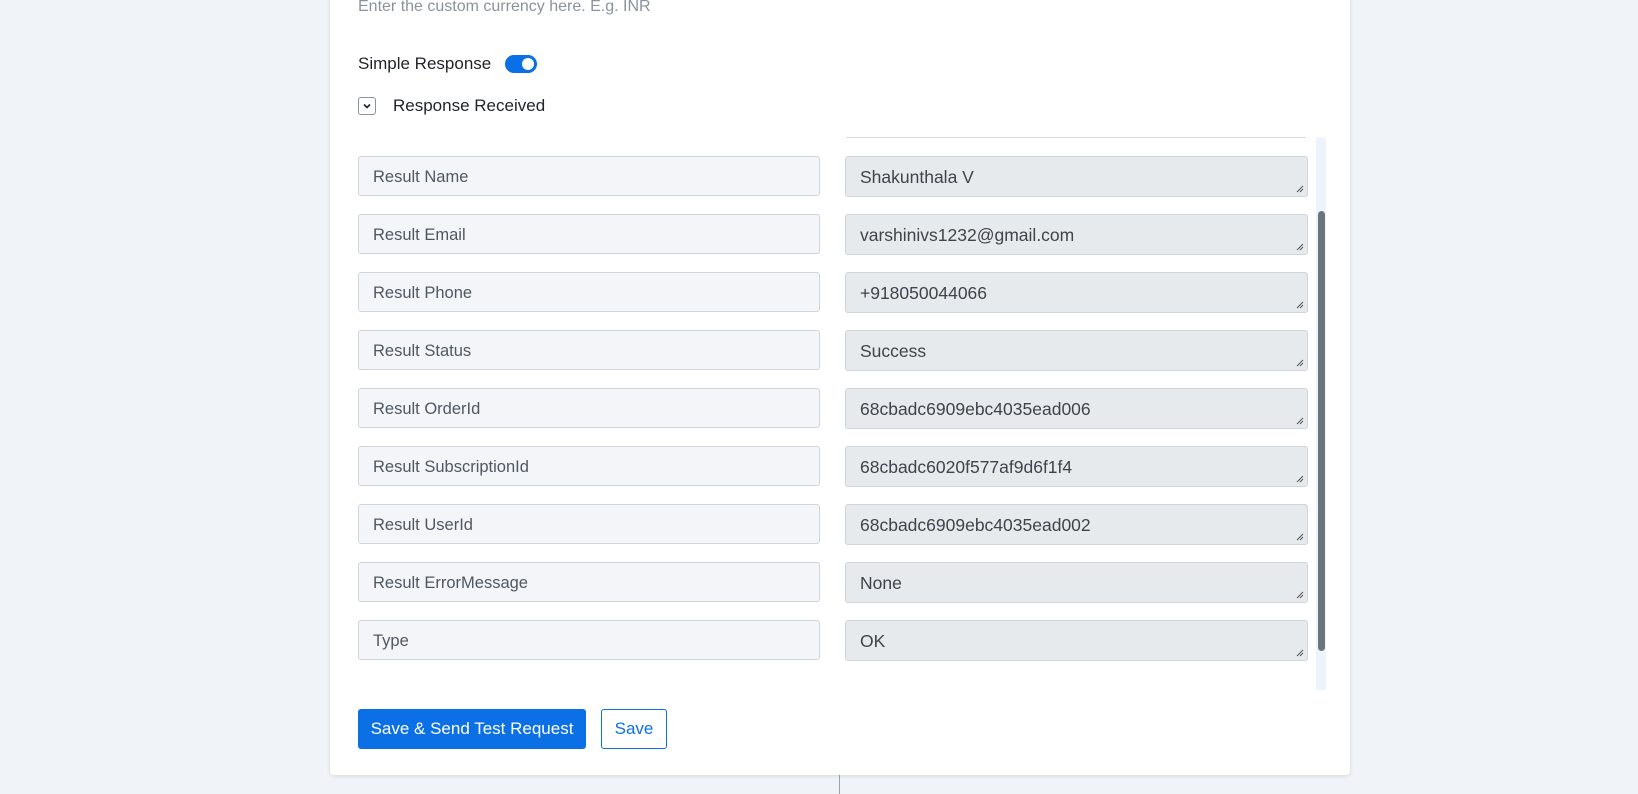 The width and height of the screenshot is (1638, 794). Describe the element at coordinates (839, 784) in the screenshot. I see `divider-line` at that location.